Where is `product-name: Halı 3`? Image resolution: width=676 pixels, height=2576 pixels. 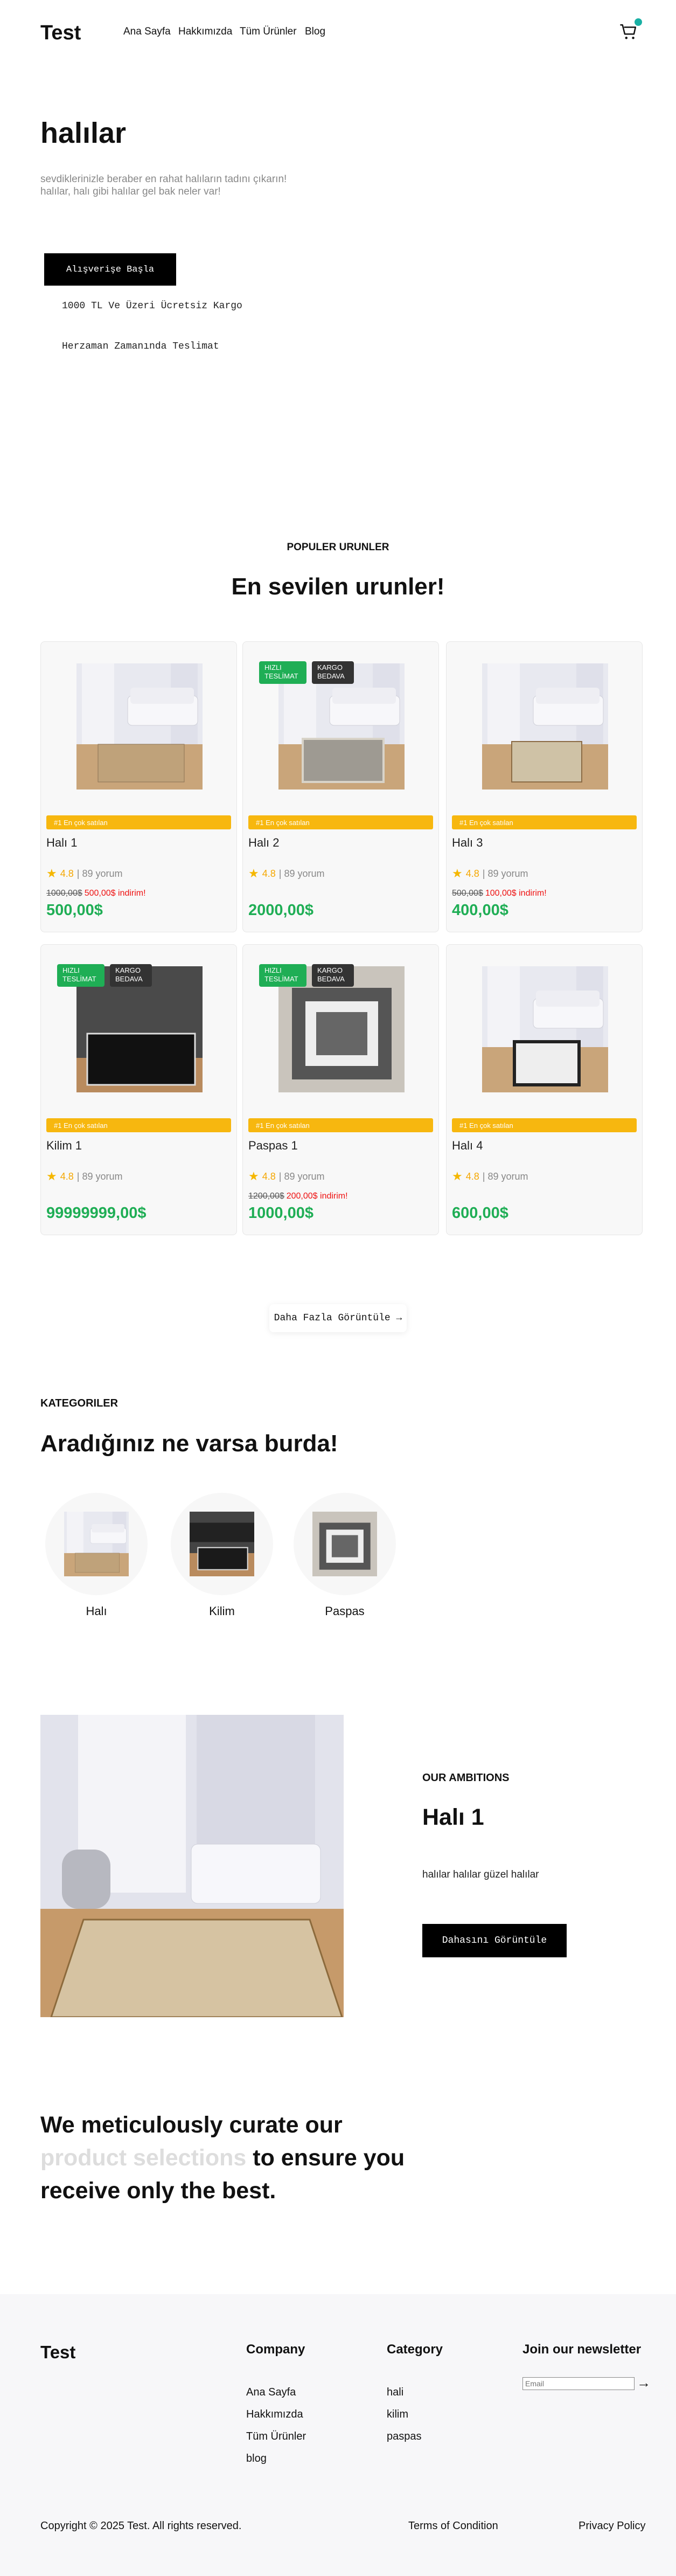
product-name: Halı 3 is located at coordinates (467, 843).